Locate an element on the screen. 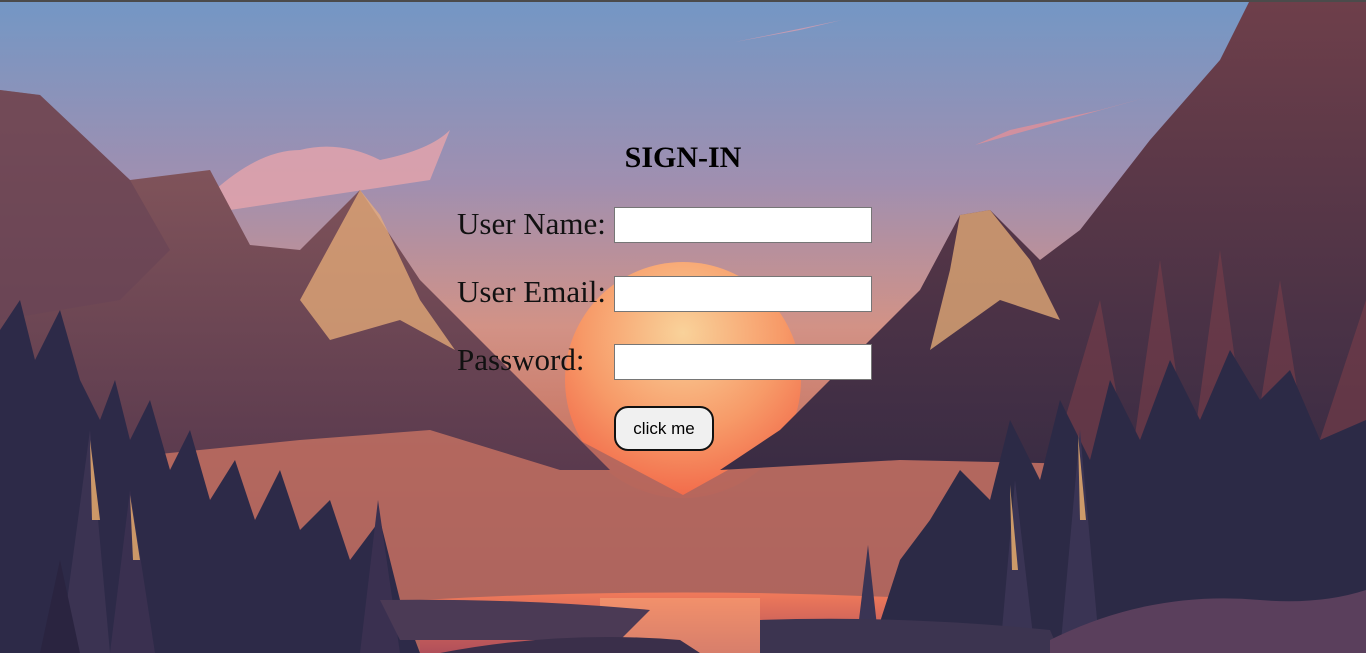  password-label: Password: is located at coordinates (521, 359).